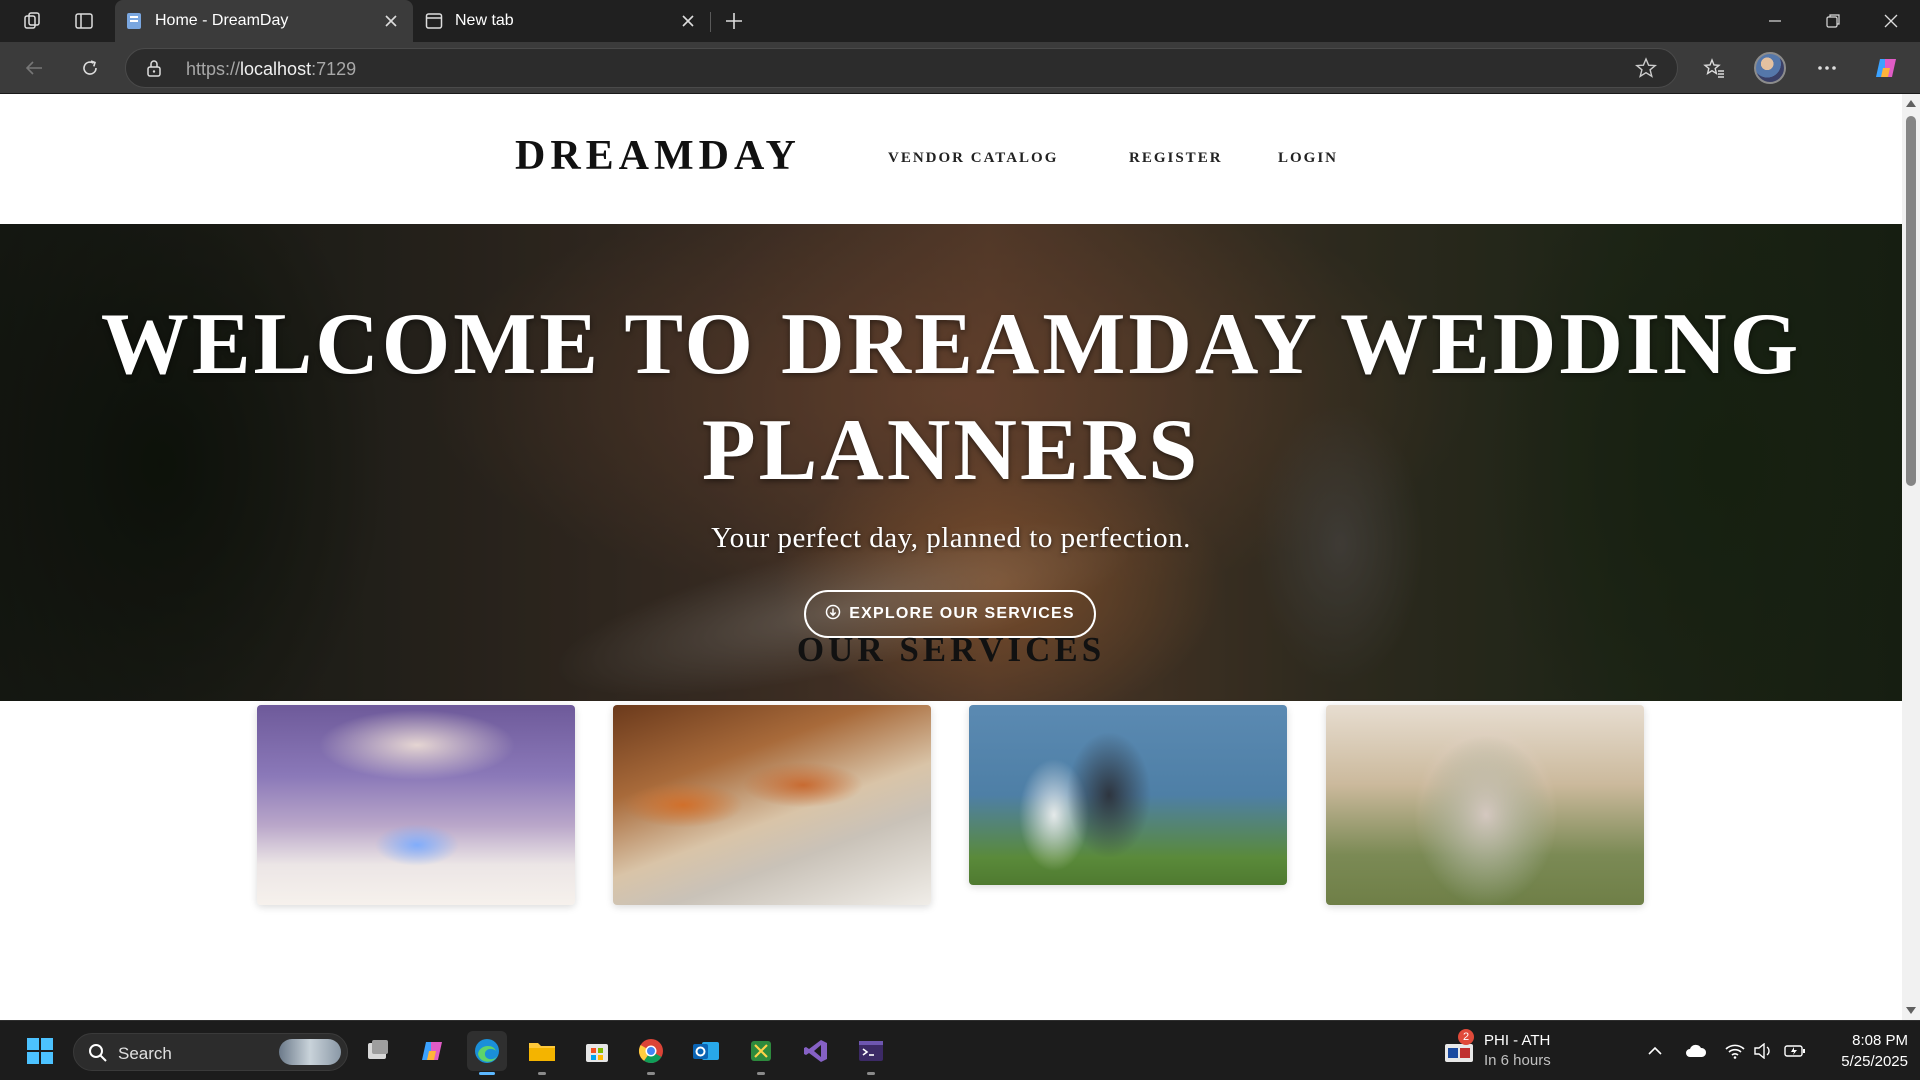 The image size is (1920, 1080). What do you see at coordinates (484, 20) in the screenshot?
I see `tab-title: New tab` at bounding box center [484, 20].